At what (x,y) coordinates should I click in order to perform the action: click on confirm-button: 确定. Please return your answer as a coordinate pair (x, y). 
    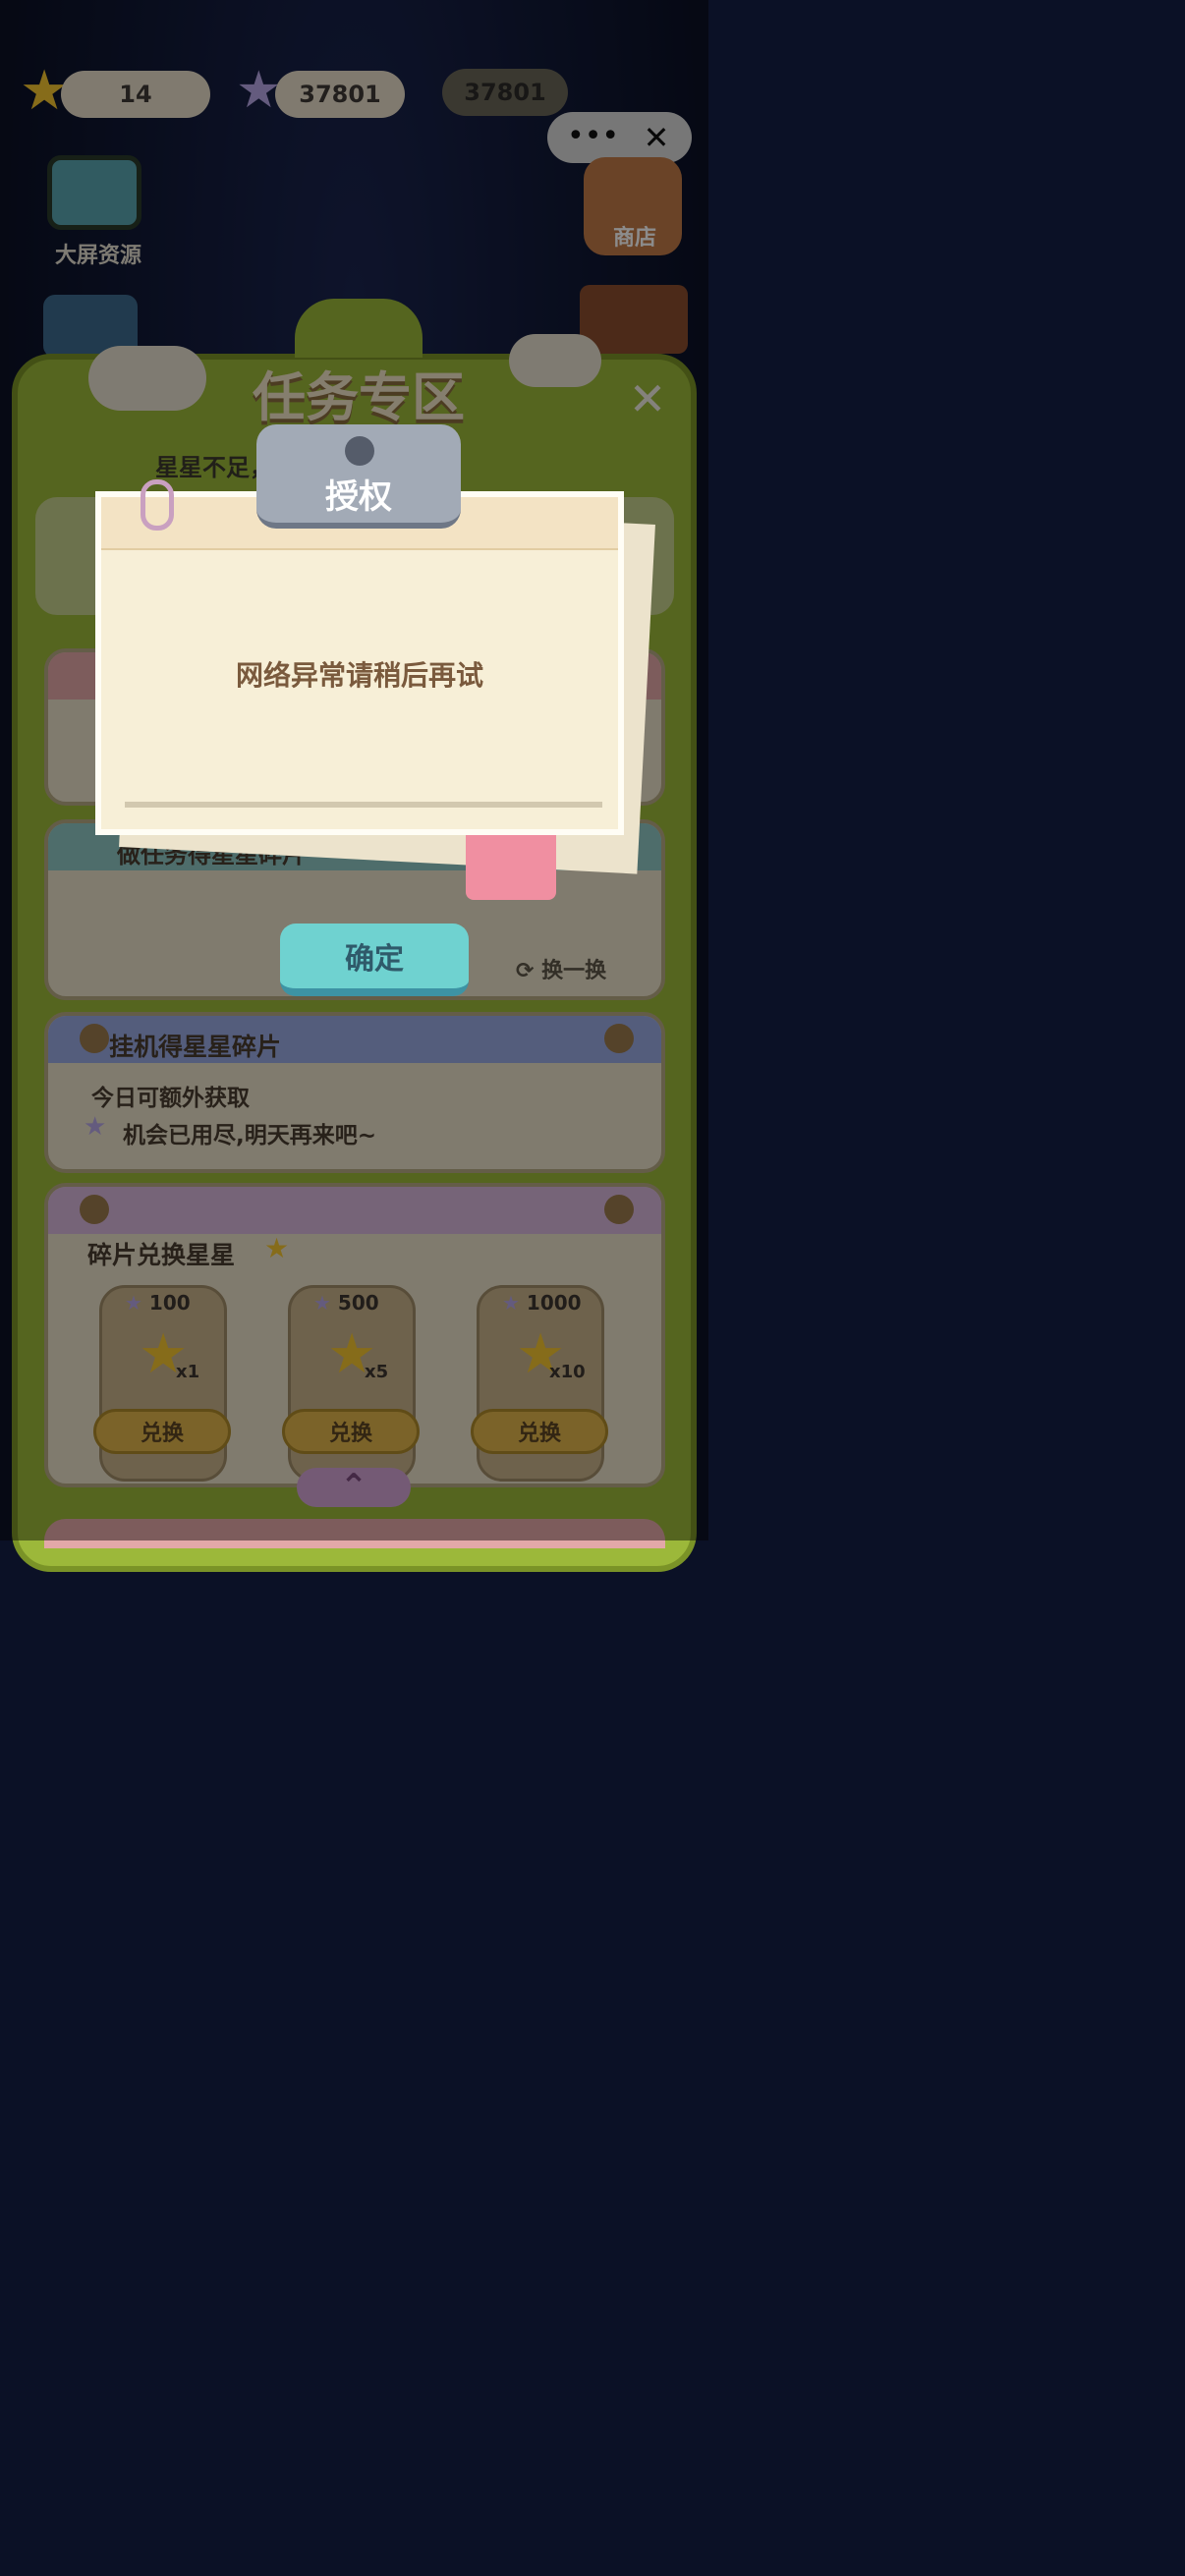
    Looking at the image, I should click on (375, 960).